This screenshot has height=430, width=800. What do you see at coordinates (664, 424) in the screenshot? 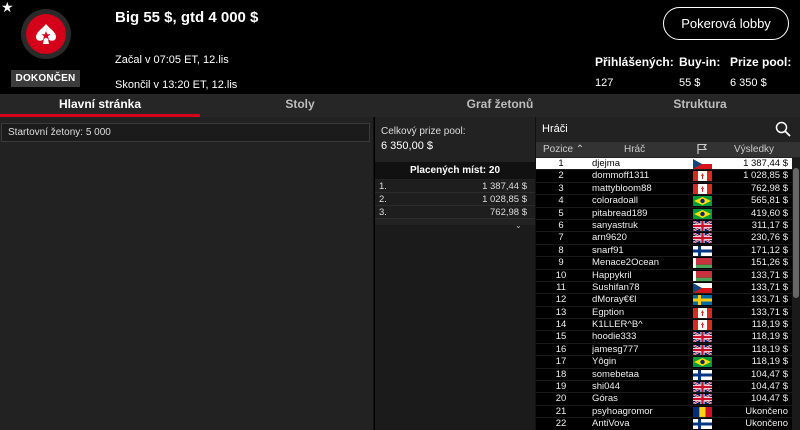
I see `player-row: 22 AntiVova Ukončeno` at bounding box center [664, 424].